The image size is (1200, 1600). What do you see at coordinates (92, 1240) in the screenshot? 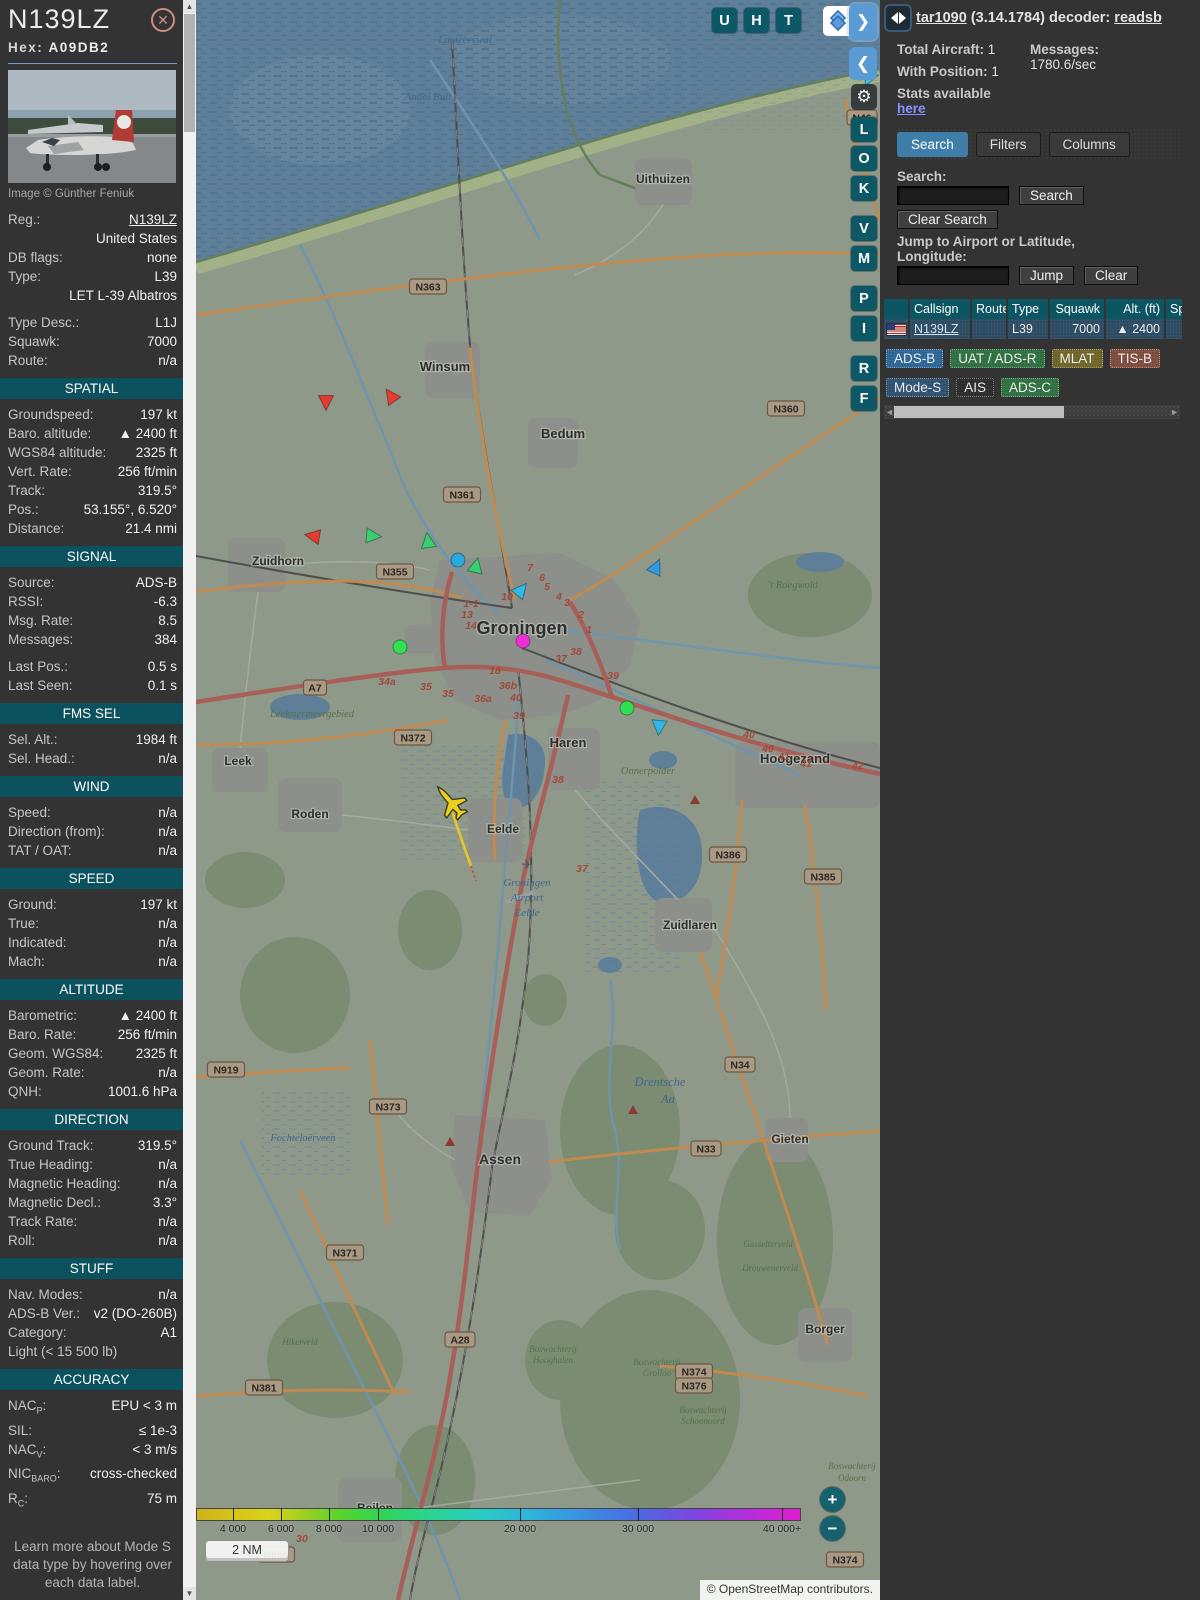
I see `data-row: Roll: n/a` at bounding box center [92, 1240].